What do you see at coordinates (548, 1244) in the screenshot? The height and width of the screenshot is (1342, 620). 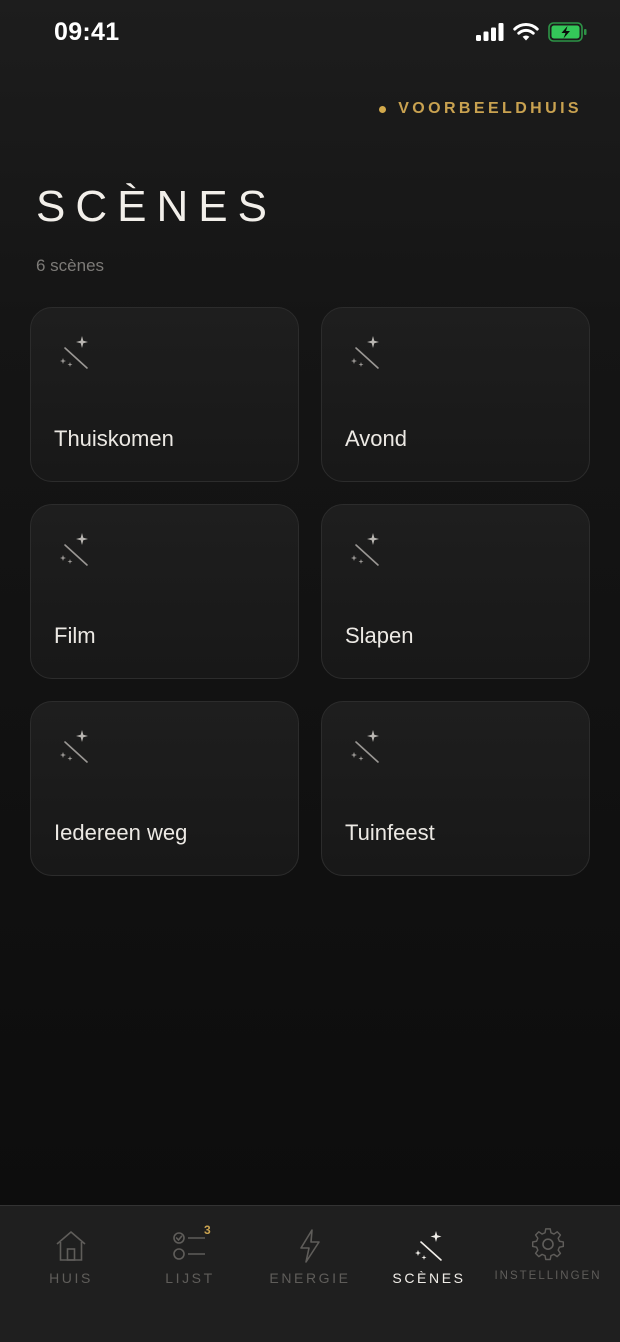 I see `gear-icon` at bounding box center [548, 1244].